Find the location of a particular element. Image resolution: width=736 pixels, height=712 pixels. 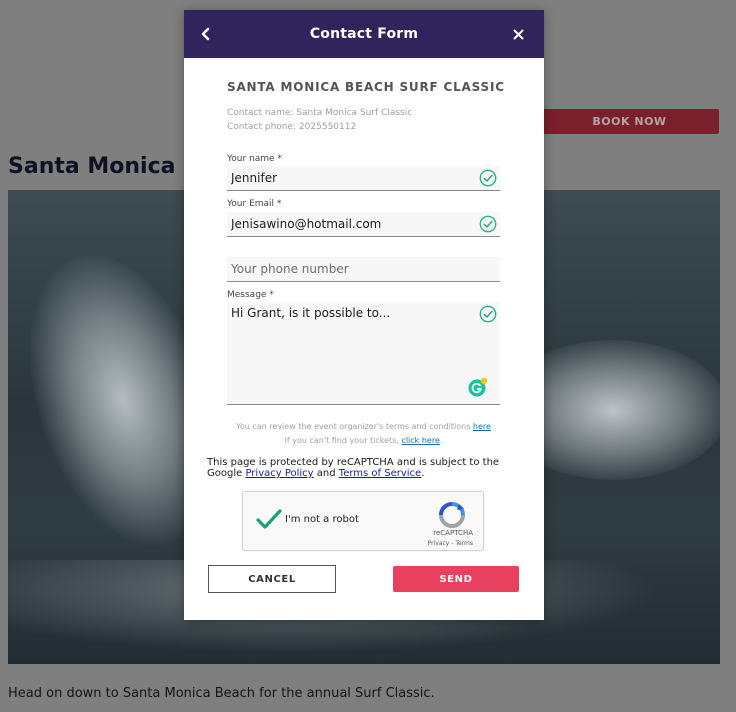

back-button is located at coordinates (206, 34).